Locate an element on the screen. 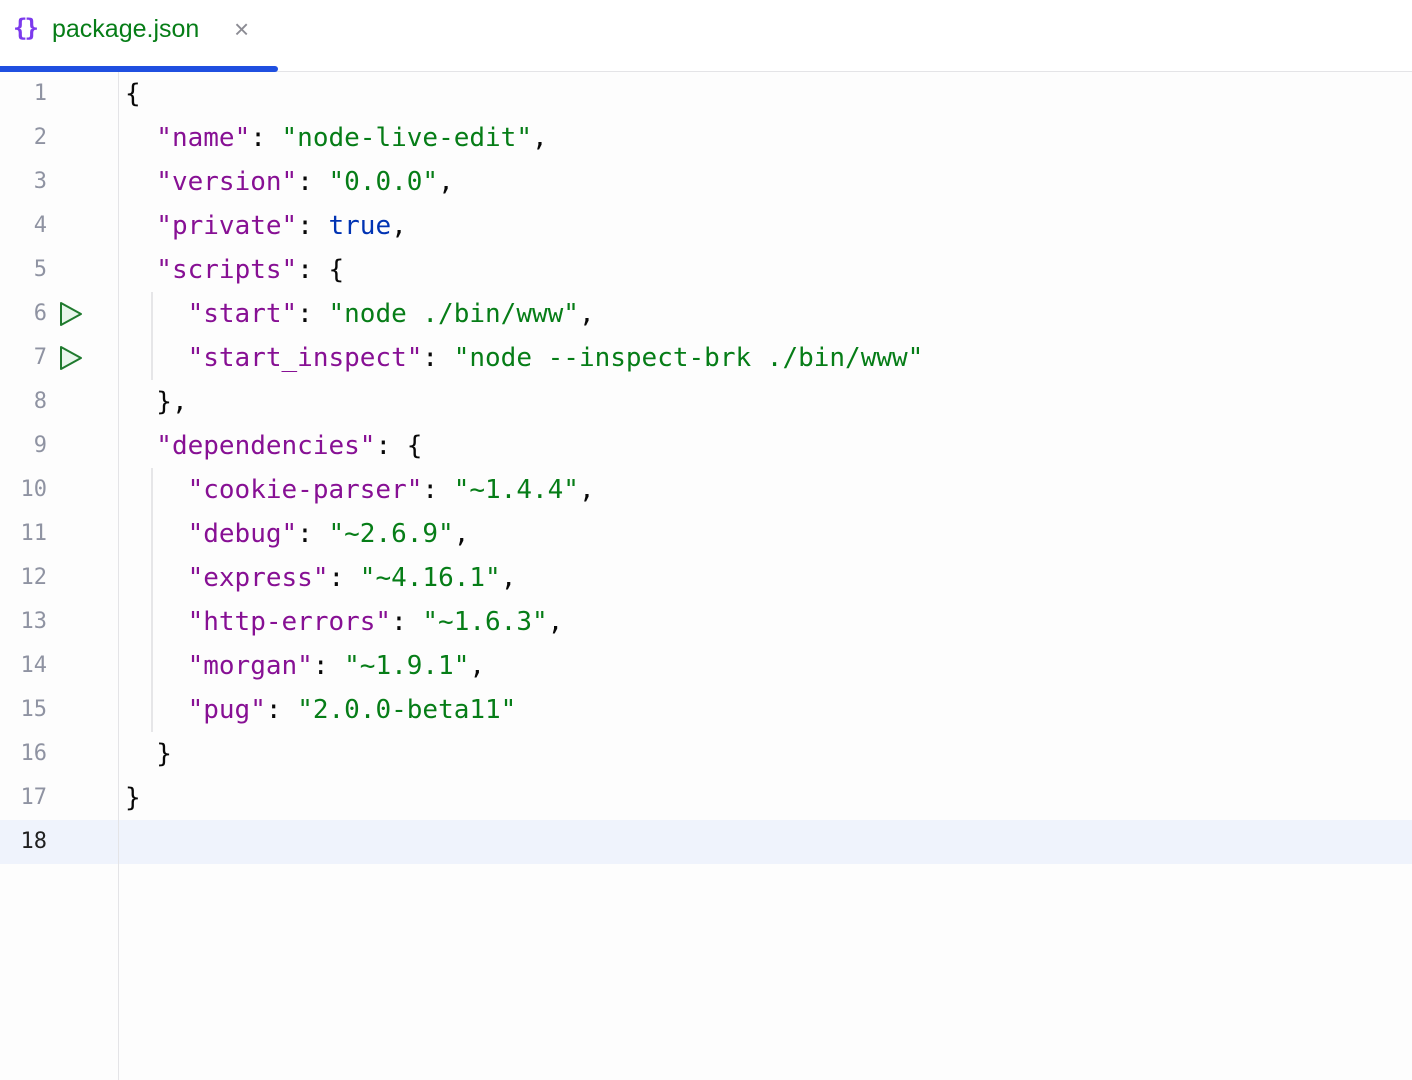 This screenshot has width=1412, height=1080. json-key: "scripts" is located at coordinates (227, 270).